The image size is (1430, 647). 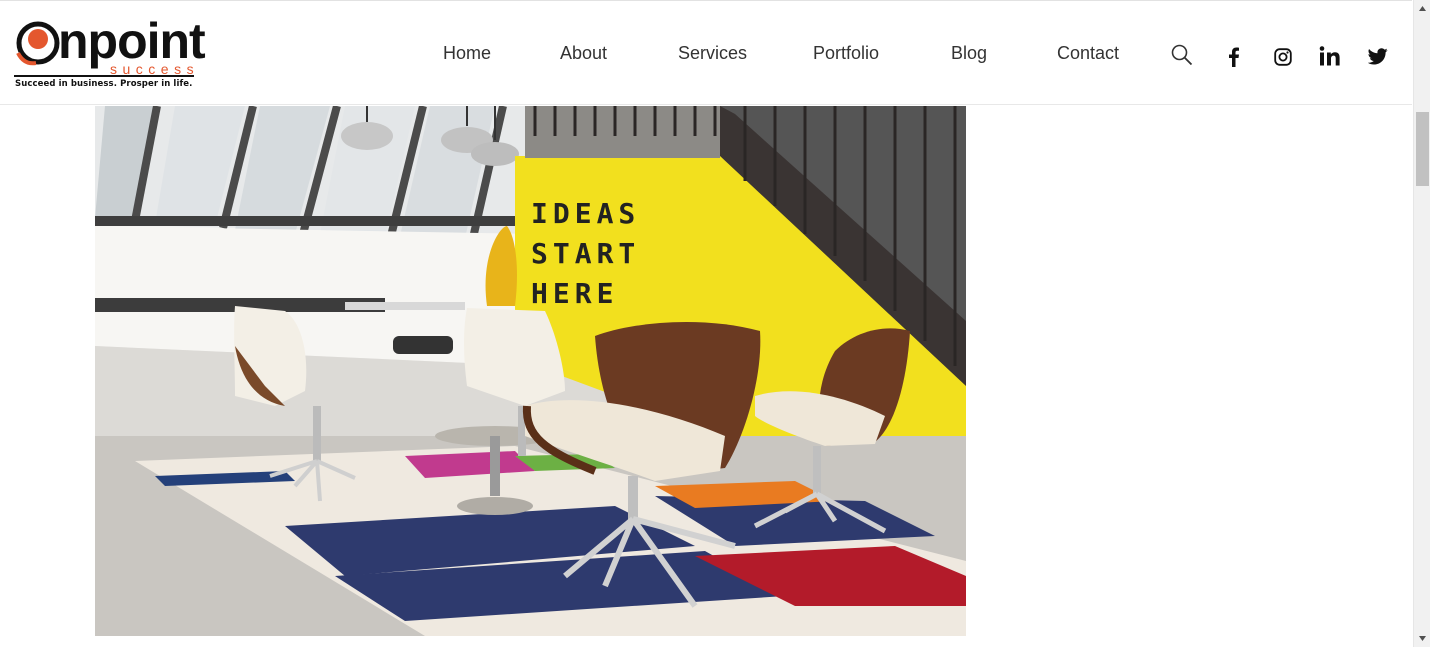 I want to click on scroll-up-arrow-icon, so click(x=1422, y=8).